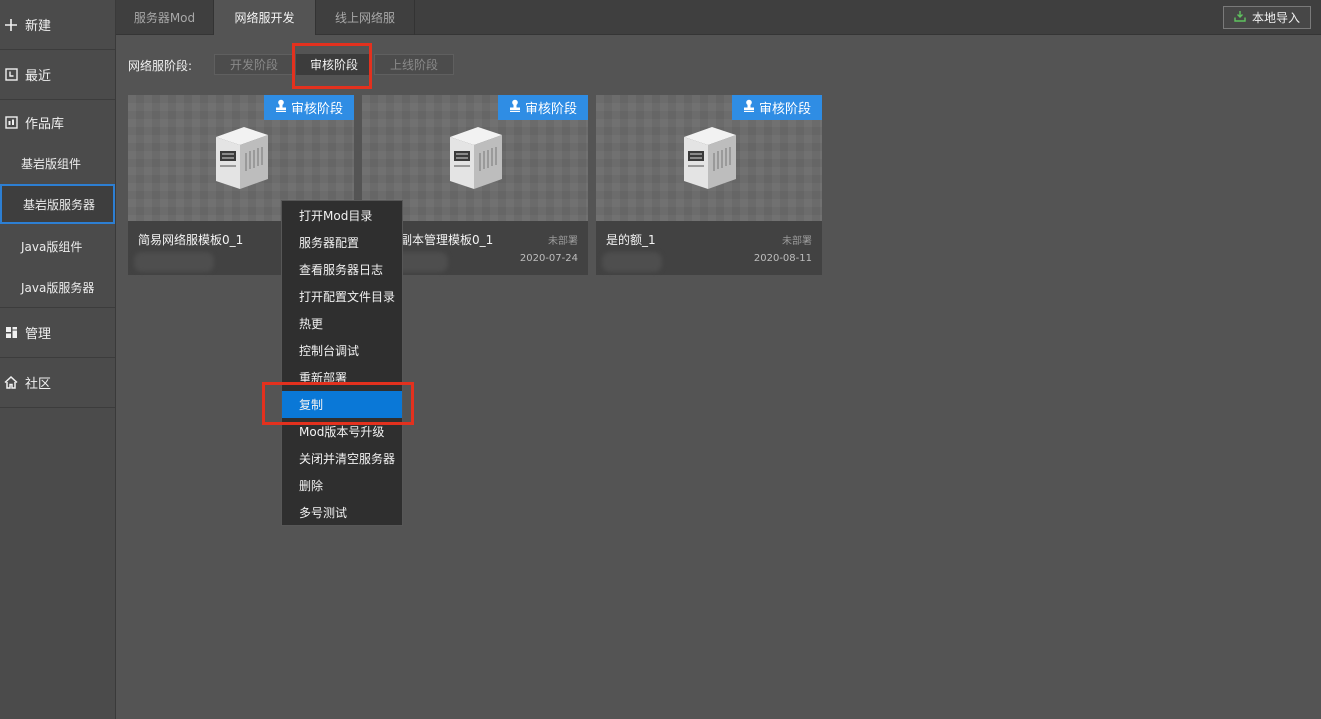 The height and width of the screenshot is (719, 1321). I want to click on sidebar-item-java-component: Java版组件, so click(57, 246).